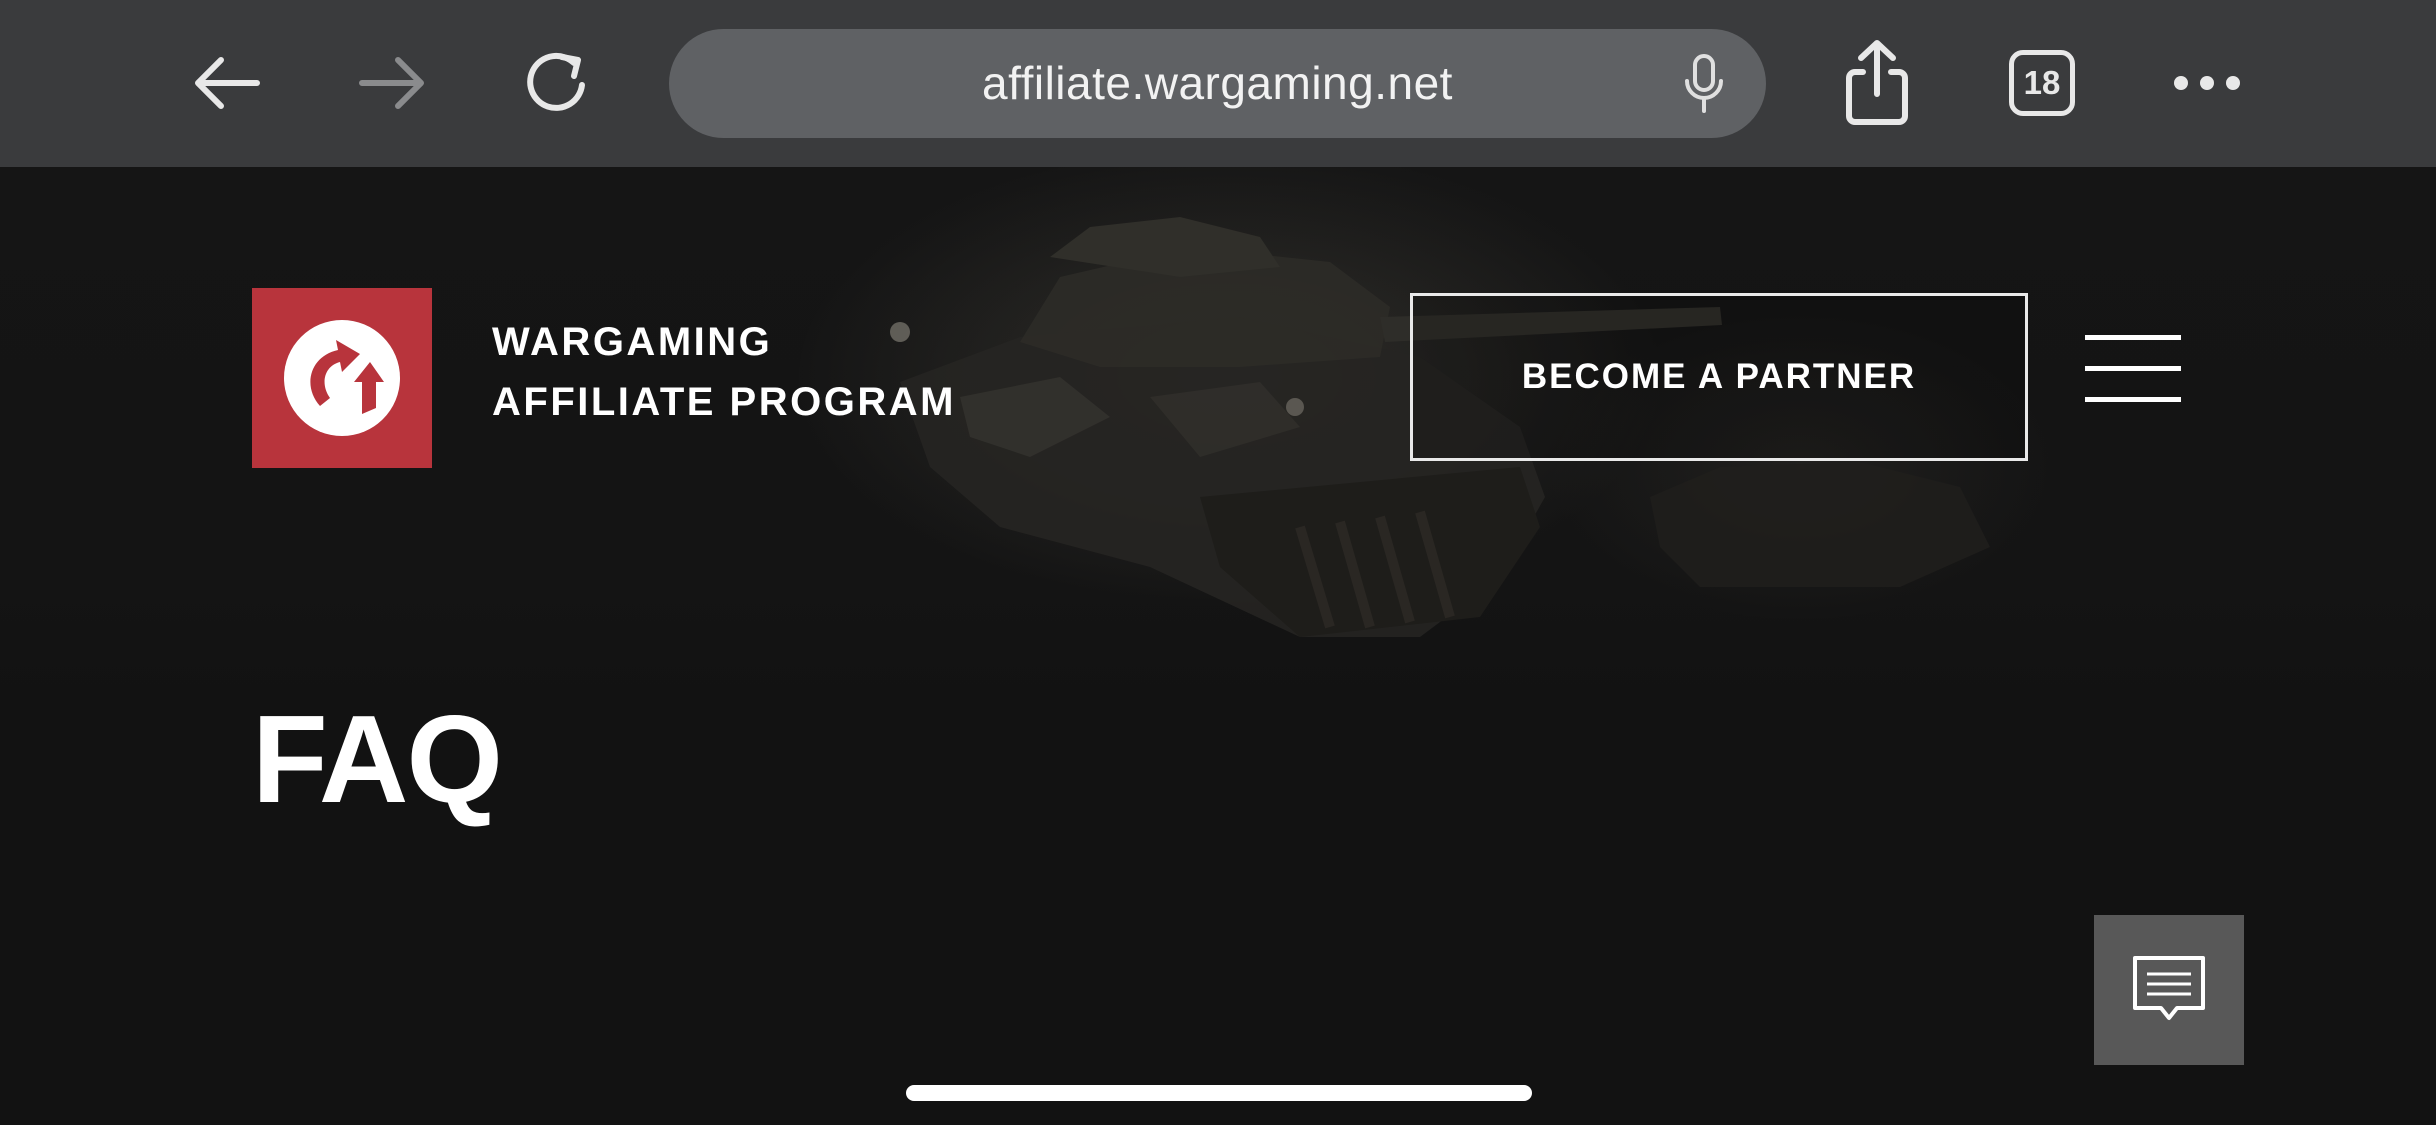 Image resolution: width=2436 pixels, height=1125 pixels. I want to click on microphone-icon, so click(1704, 83).